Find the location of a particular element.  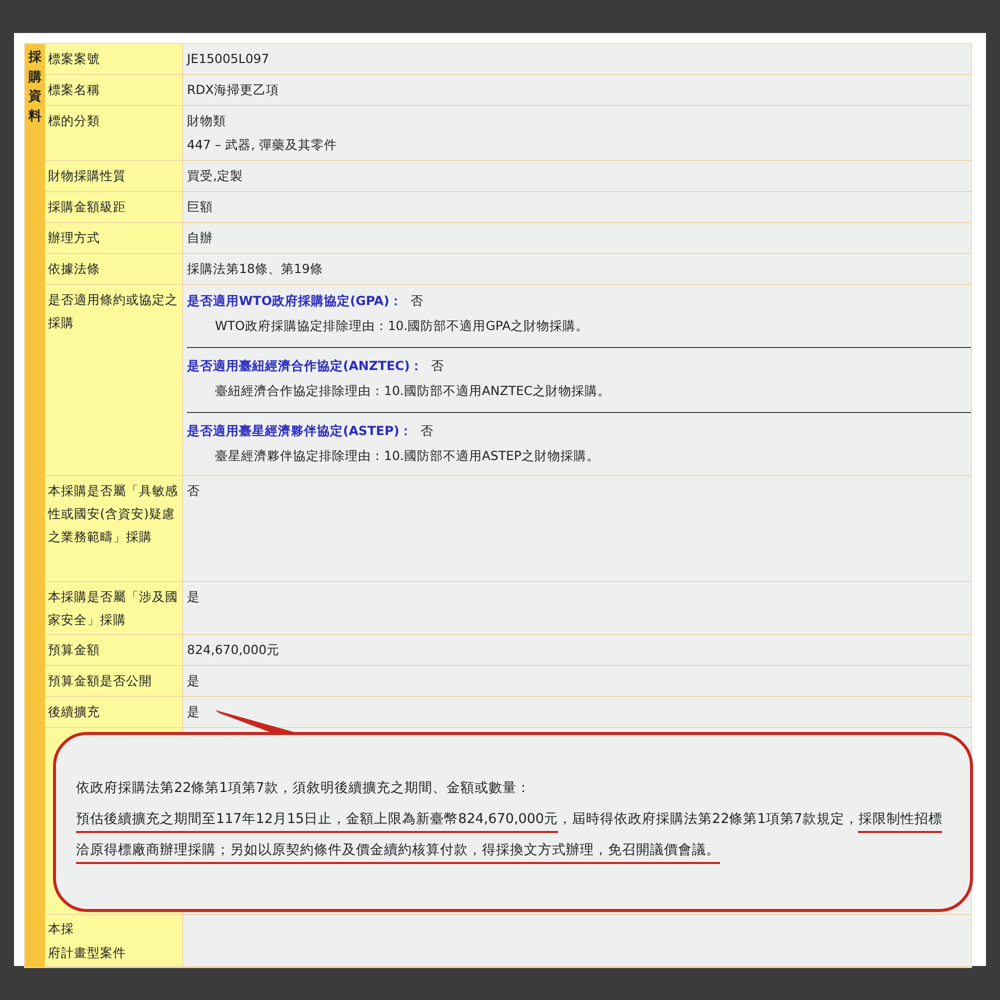

field-label: 本採購是否屬「具敏感性或國安(含資安)疑慮之業務範疇」採購 is located at coordinates (114, 528).